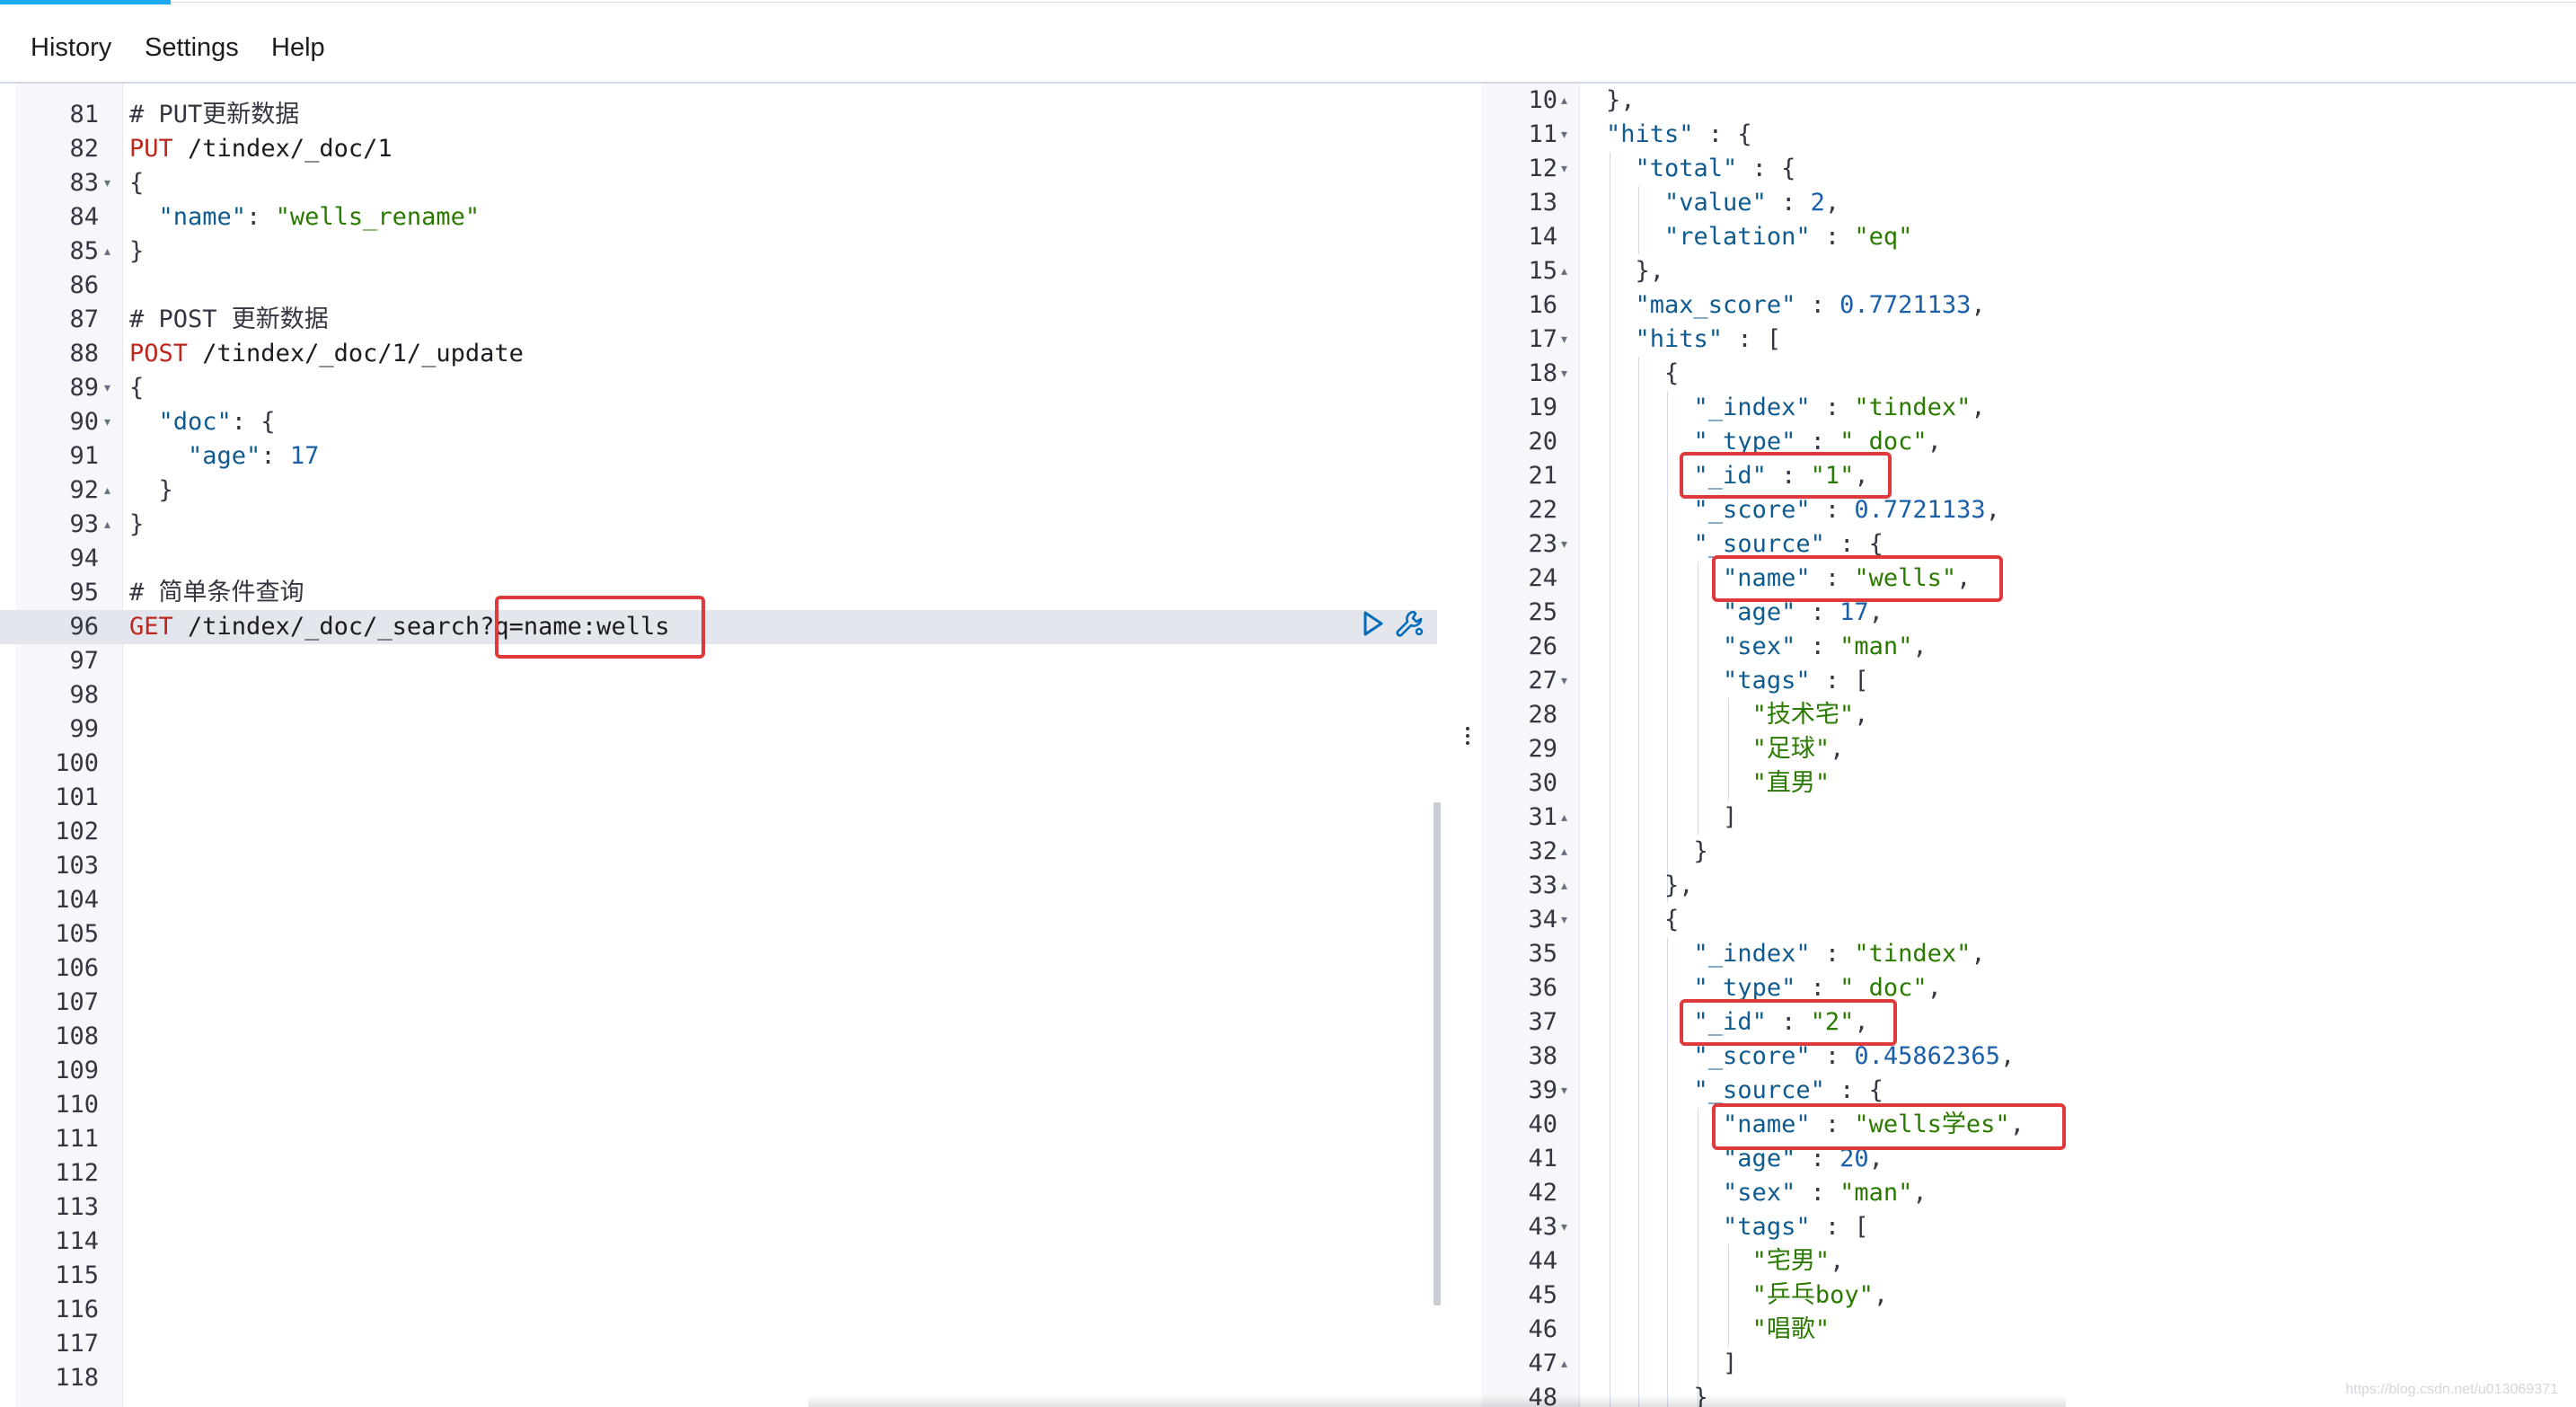 The image size is (2576, 1407). What do you see at coordinates (2029, 579) in the screenshot?
I see `code-line: 24 "name" : "wells",` at bounding box center [2029, 579].